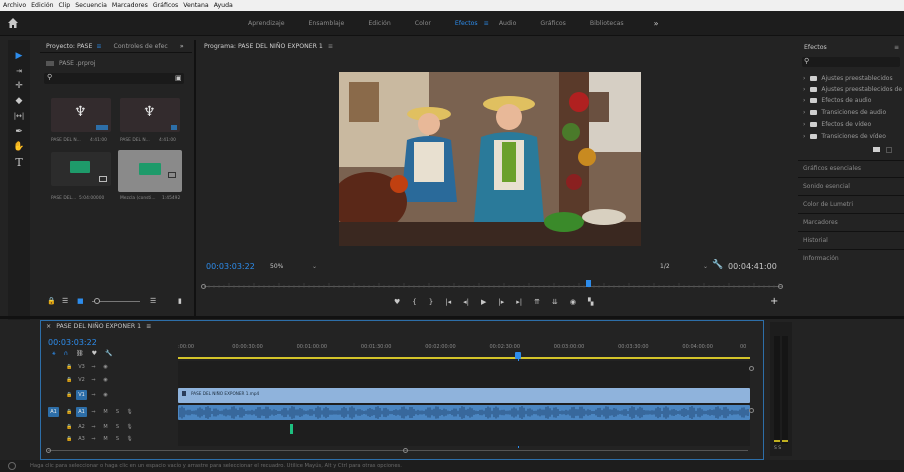  I want to click on effects-title: Efectos, so click(815, 47).